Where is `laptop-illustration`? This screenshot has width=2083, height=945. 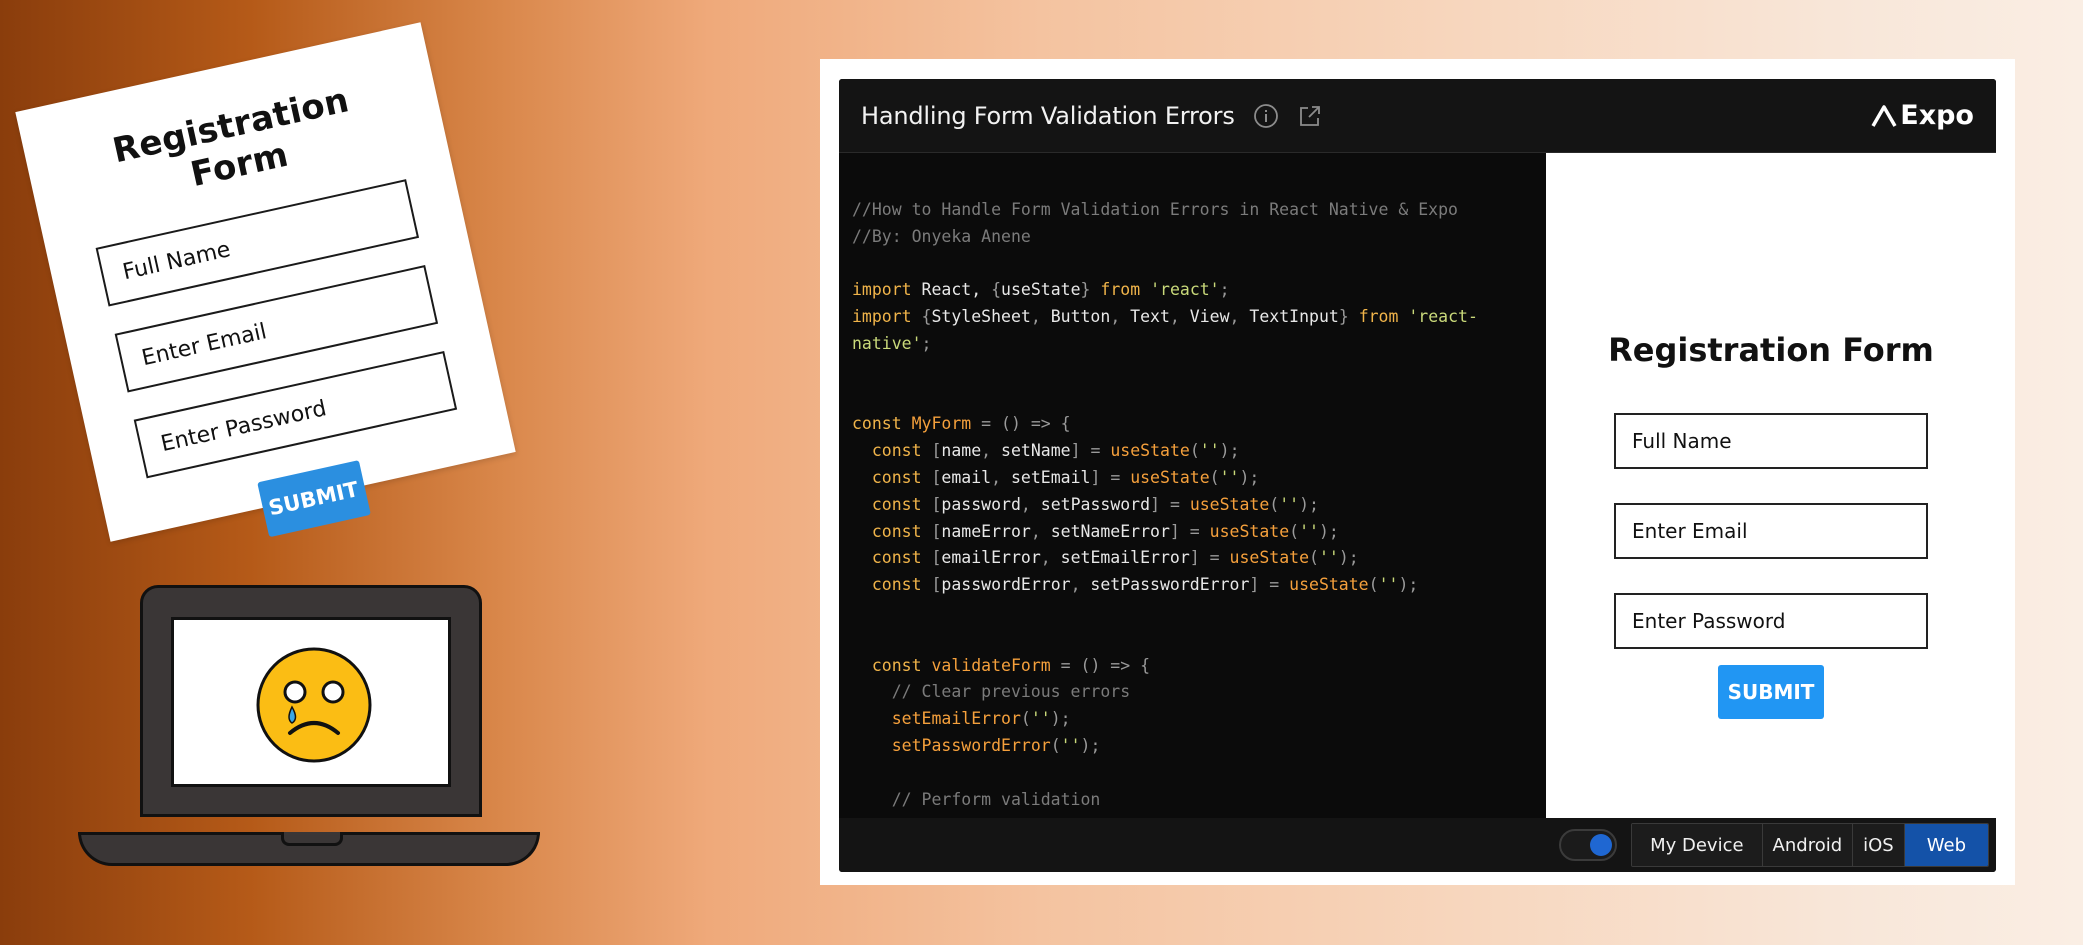
laptop-illustration is located at coordinates (310, 727).